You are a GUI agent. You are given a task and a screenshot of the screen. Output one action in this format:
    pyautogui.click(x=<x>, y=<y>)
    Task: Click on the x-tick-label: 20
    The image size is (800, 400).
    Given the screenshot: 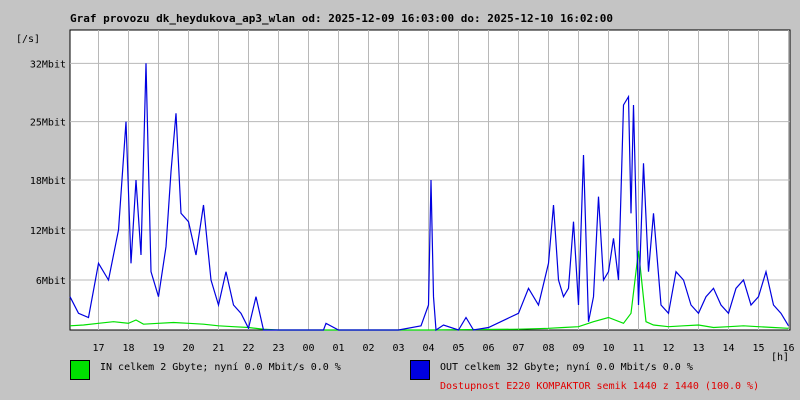 What is the action you would take?
    pyautogui.click(x=188, y=348)
    